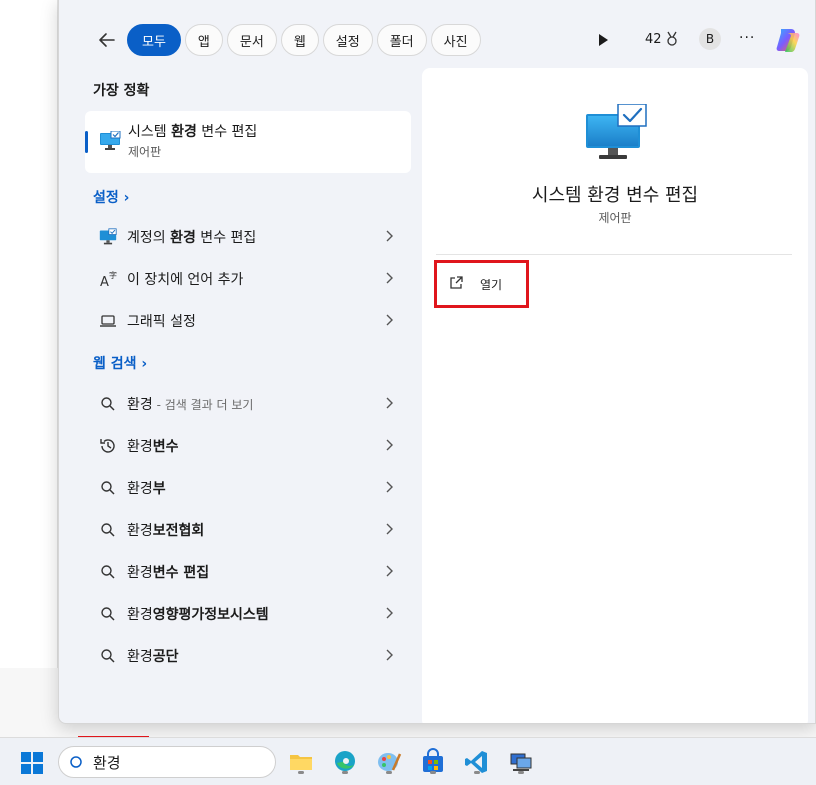  What do you see at coordinates (108, 446) in the screenshot?
I see `history-icon` at bounding box center [108, 446].